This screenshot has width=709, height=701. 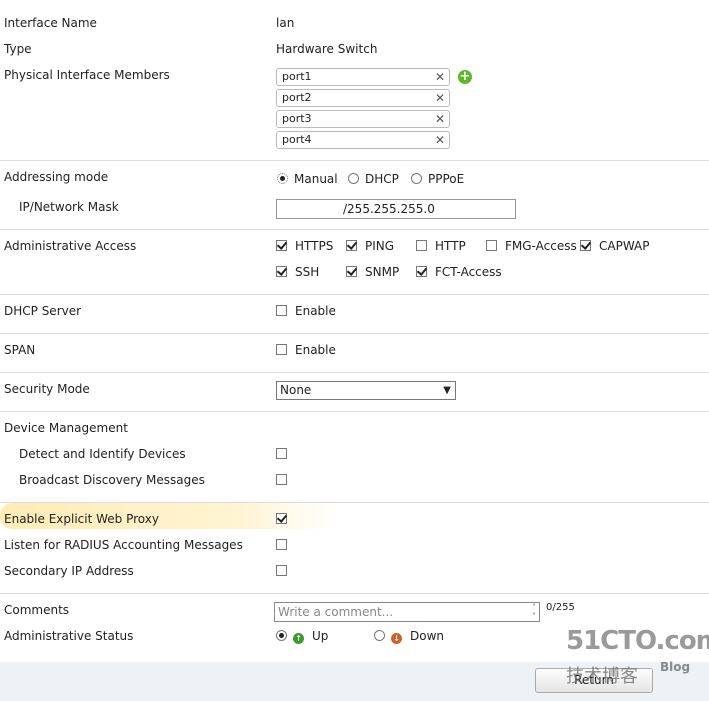 What do you see at coordinates (541, 246) in the screenshot?
I see `checkbox-label: FMG-Access` at bounding box center [541, 246].